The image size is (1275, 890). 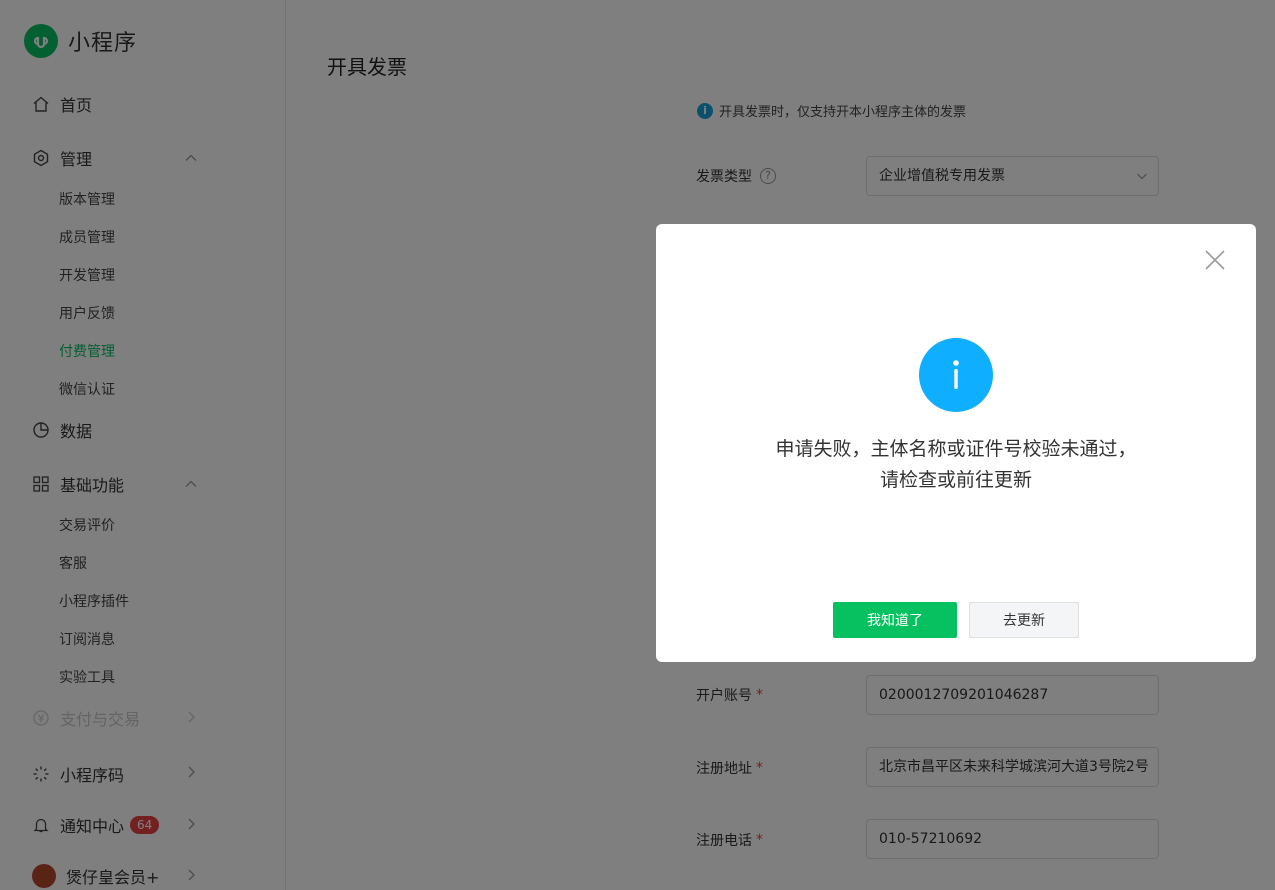 What do you see at coordinates (956, 449) in the screenshot?
I see `message-line: 申请失败，主体名称或证件号校验未通过，` at bounding box center [956, 449].